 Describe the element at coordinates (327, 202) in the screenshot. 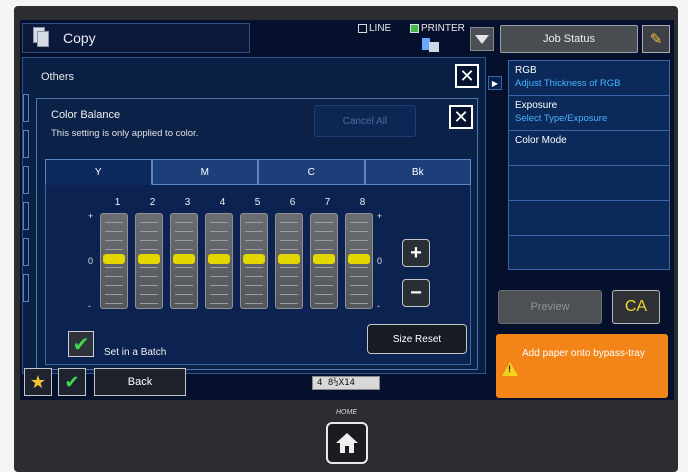

I see `slider-number: 7` at that location.